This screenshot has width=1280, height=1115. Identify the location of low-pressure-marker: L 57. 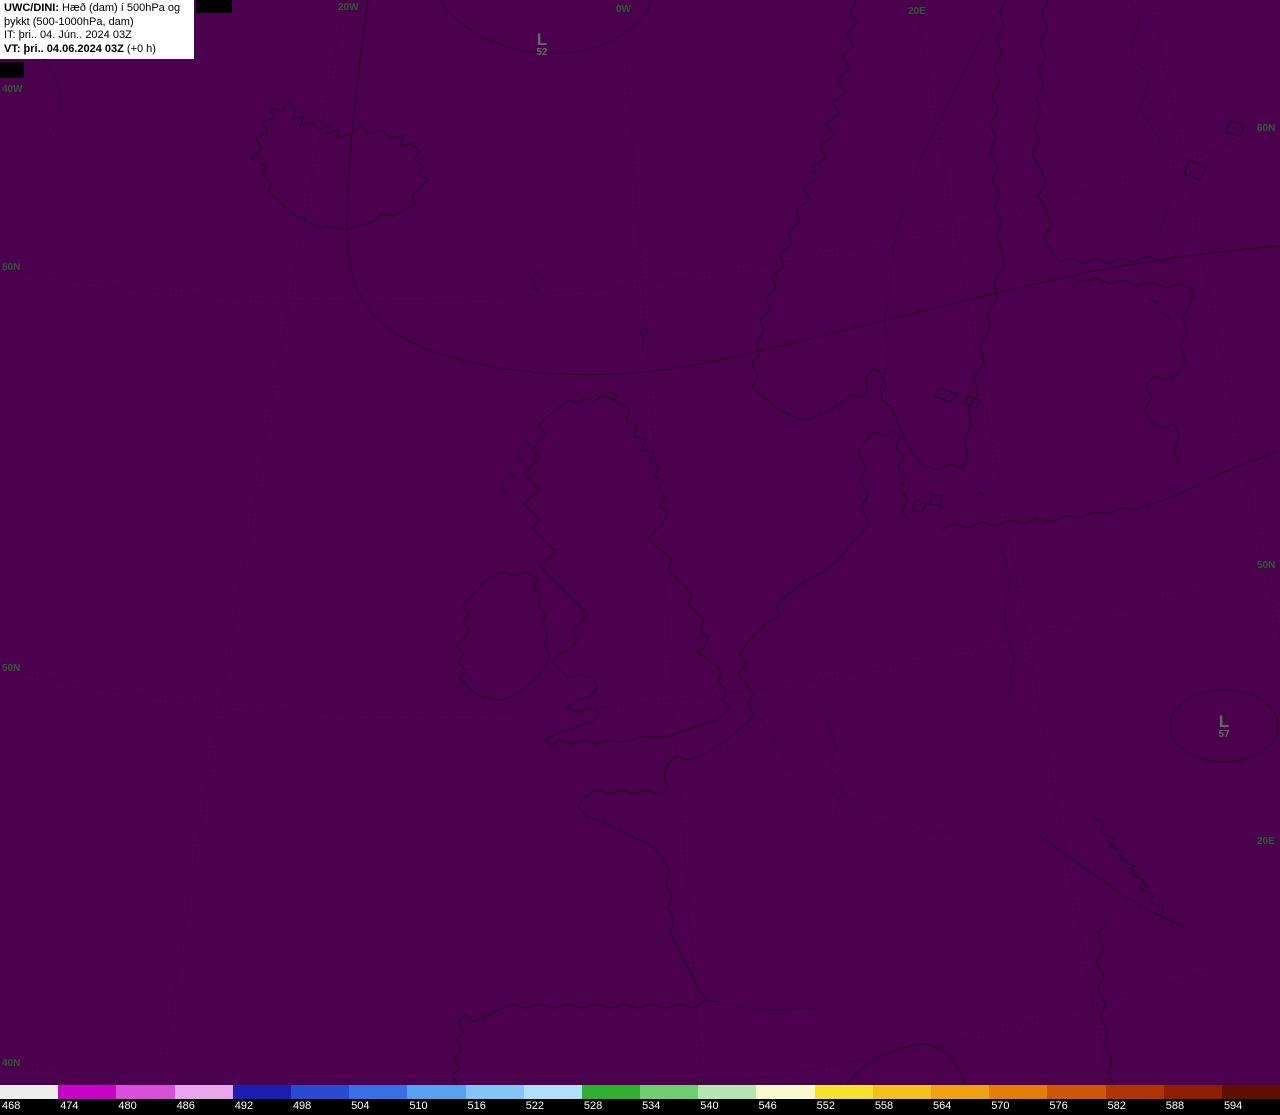
(1224, 726).